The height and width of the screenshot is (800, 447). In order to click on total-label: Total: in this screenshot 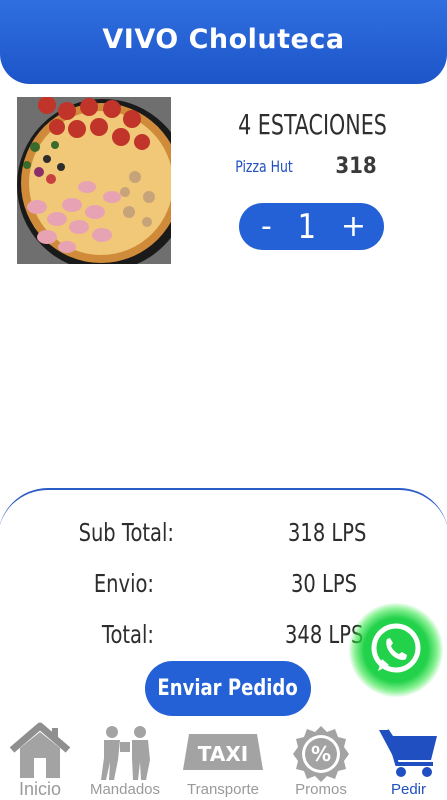, I will do `click(127, 634)`.